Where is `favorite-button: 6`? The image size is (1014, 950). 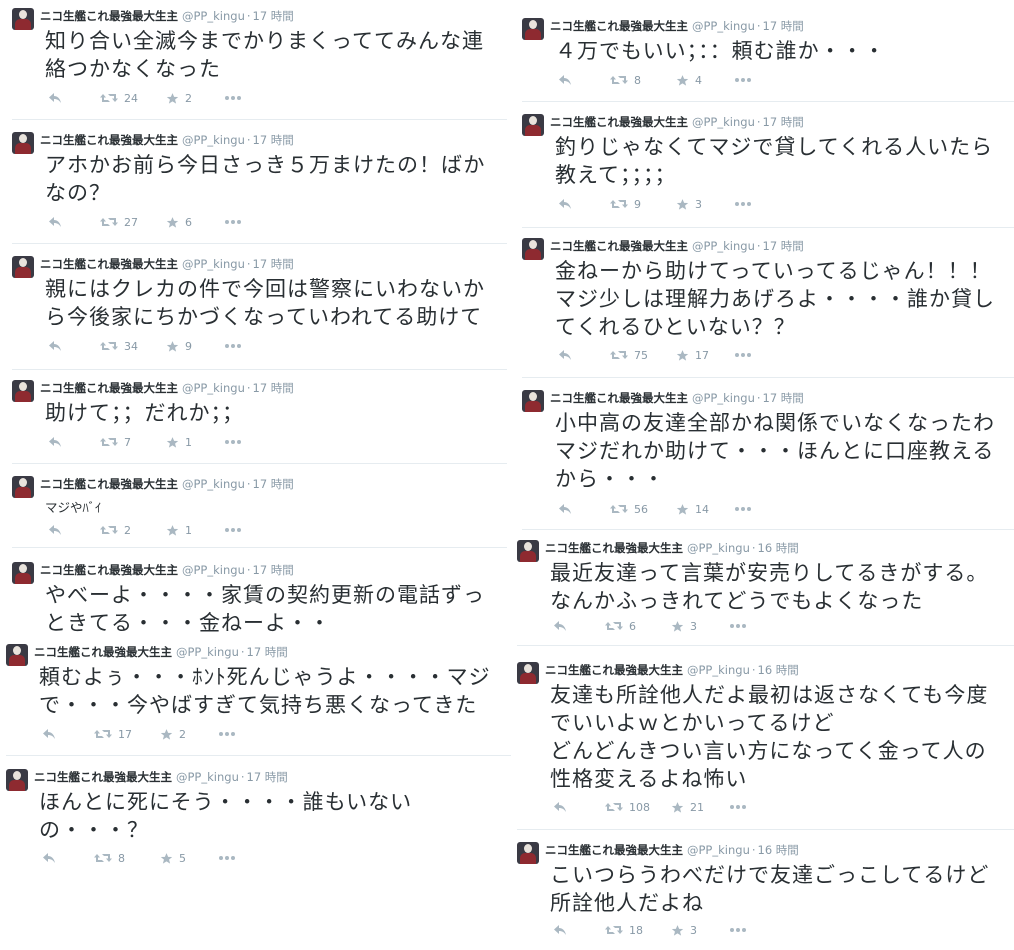 favorite-button: 6 is located at coordinates (179, 222).